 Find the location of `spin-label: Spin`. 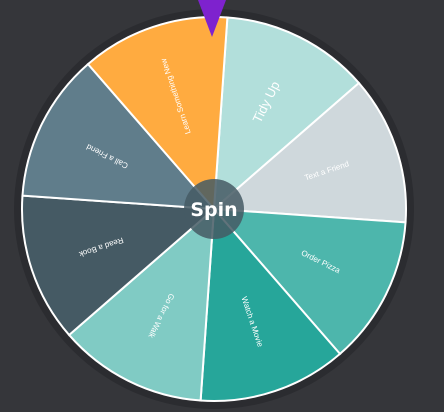

spin-label: Spin is located at coordinates (213, 210).